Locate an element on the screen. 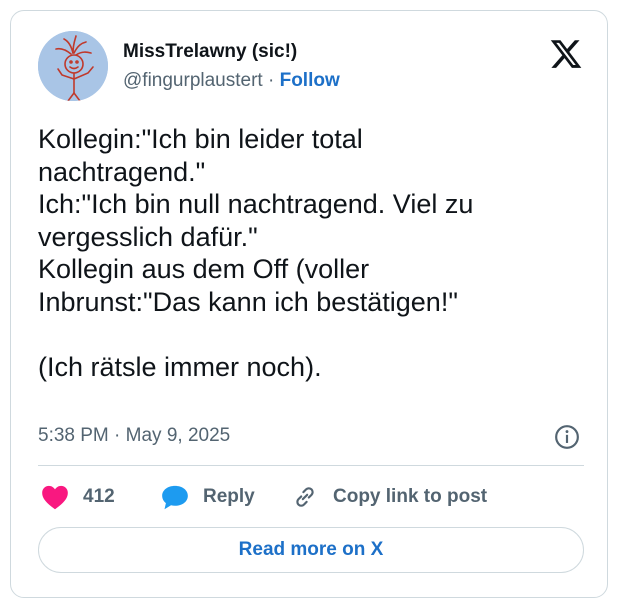 The image size is (620, 610). author-handle: @fingurplaustert is located at coordinates (193, 80).